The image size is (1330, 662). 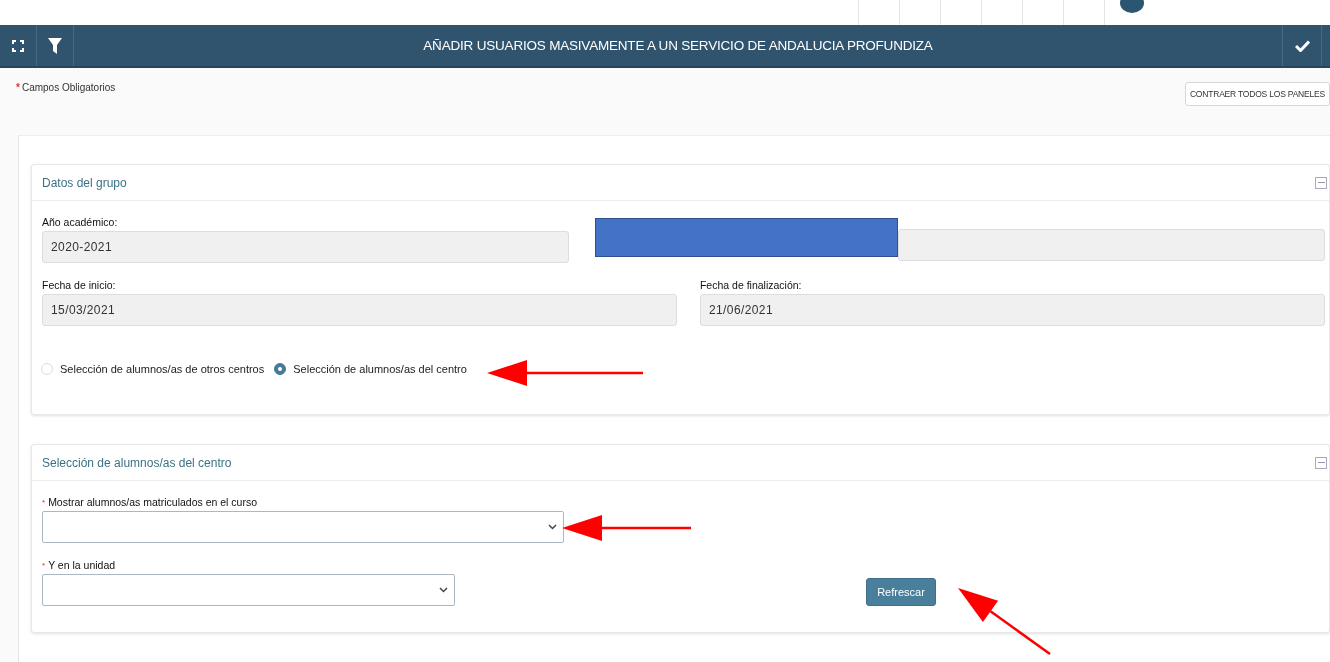 I want to click on refresh-button: Refrescar, so click(x=901, y=592).